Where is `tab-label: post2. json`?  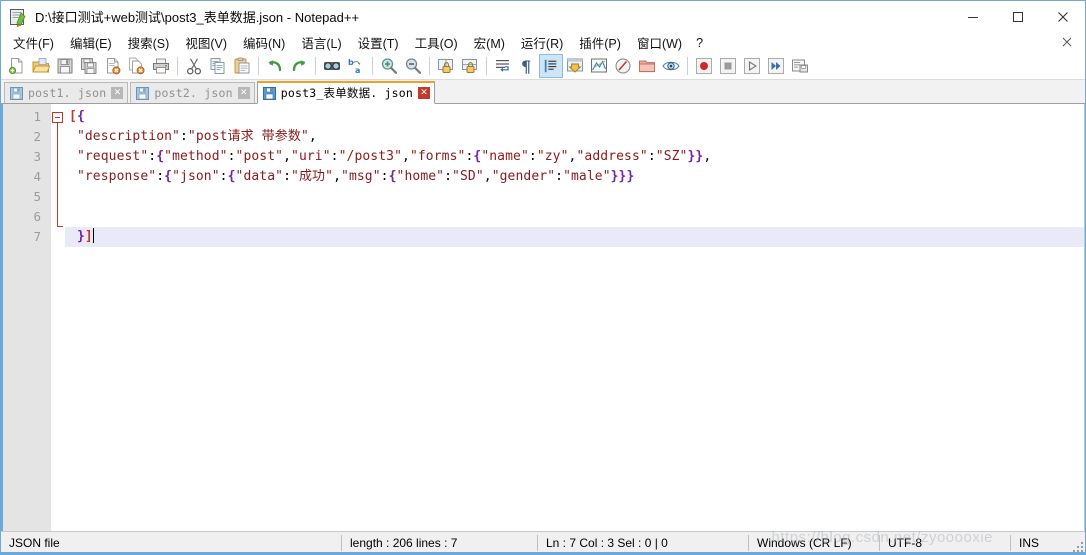 tab-label: post2. json is located at coordinates (193, 93).